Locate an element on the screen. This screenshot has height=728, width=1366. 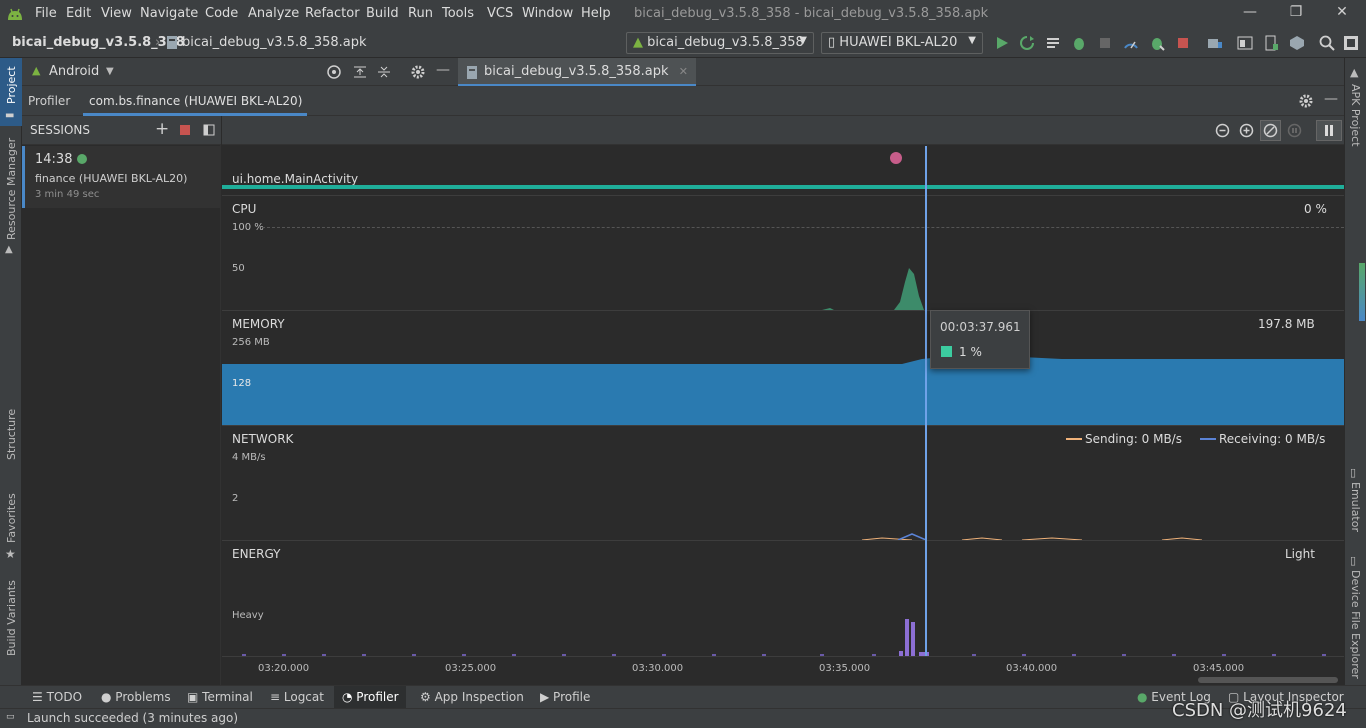
memory-area is located at coordinates (783, 391).